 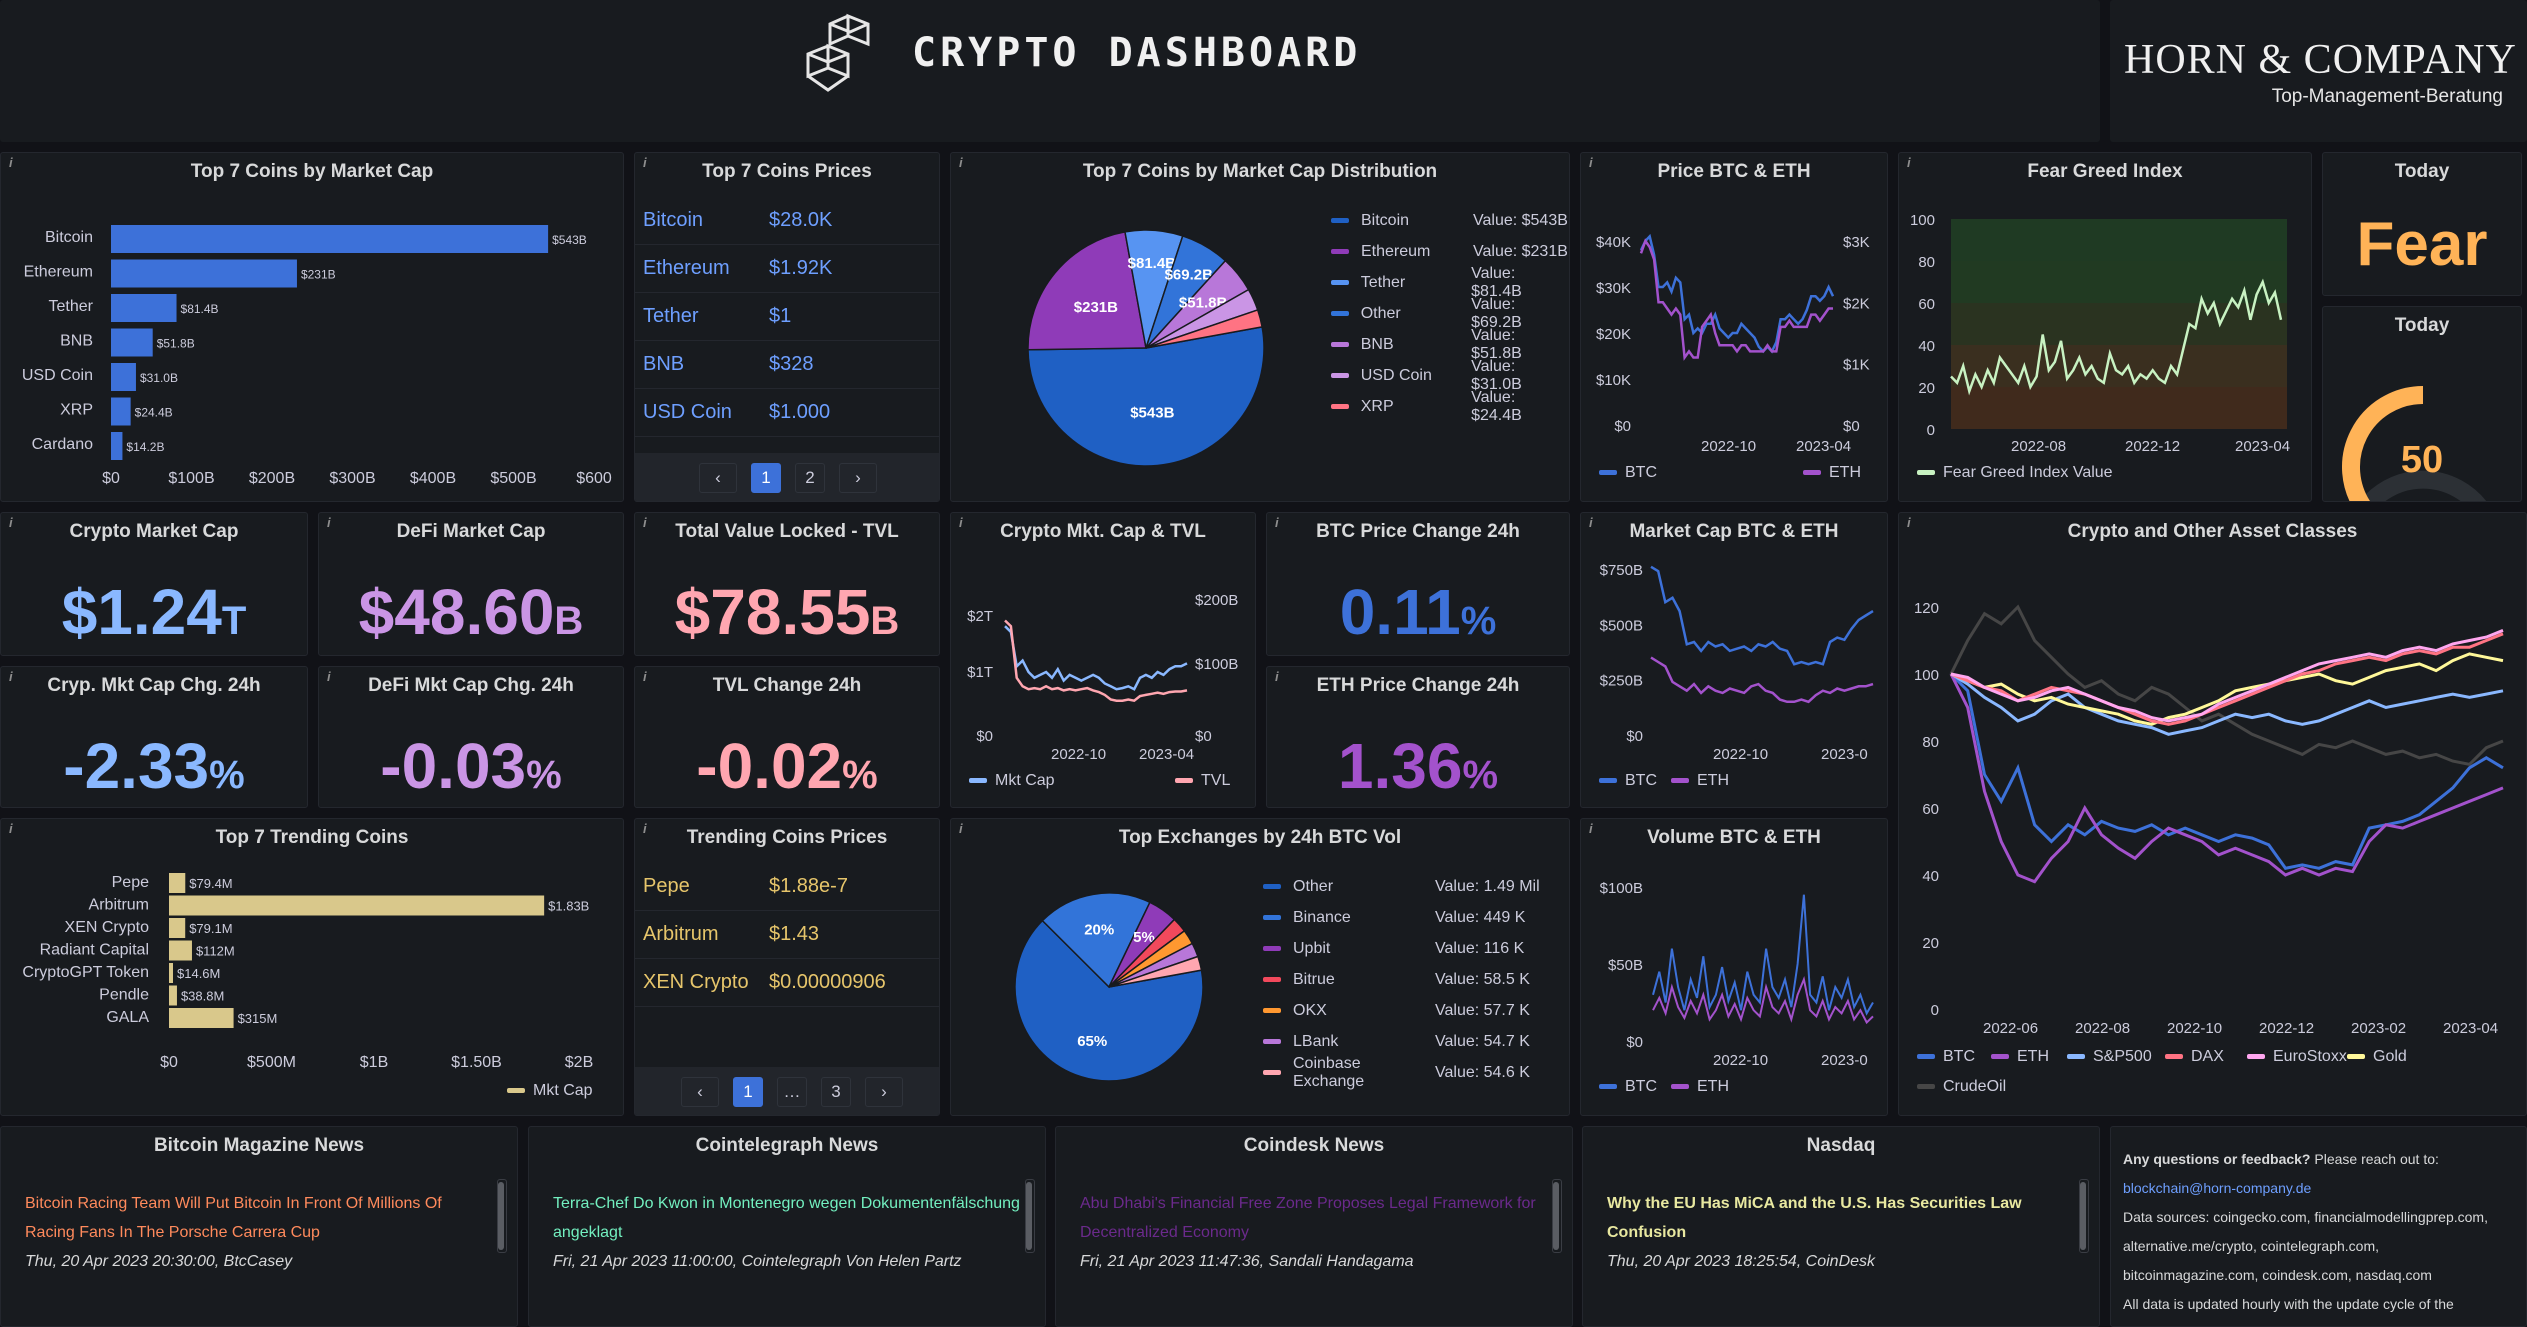 What do you see at coordinates (173, 995) in the screenshot?
I see `bar-pendle` at bounding box center [173, 995].